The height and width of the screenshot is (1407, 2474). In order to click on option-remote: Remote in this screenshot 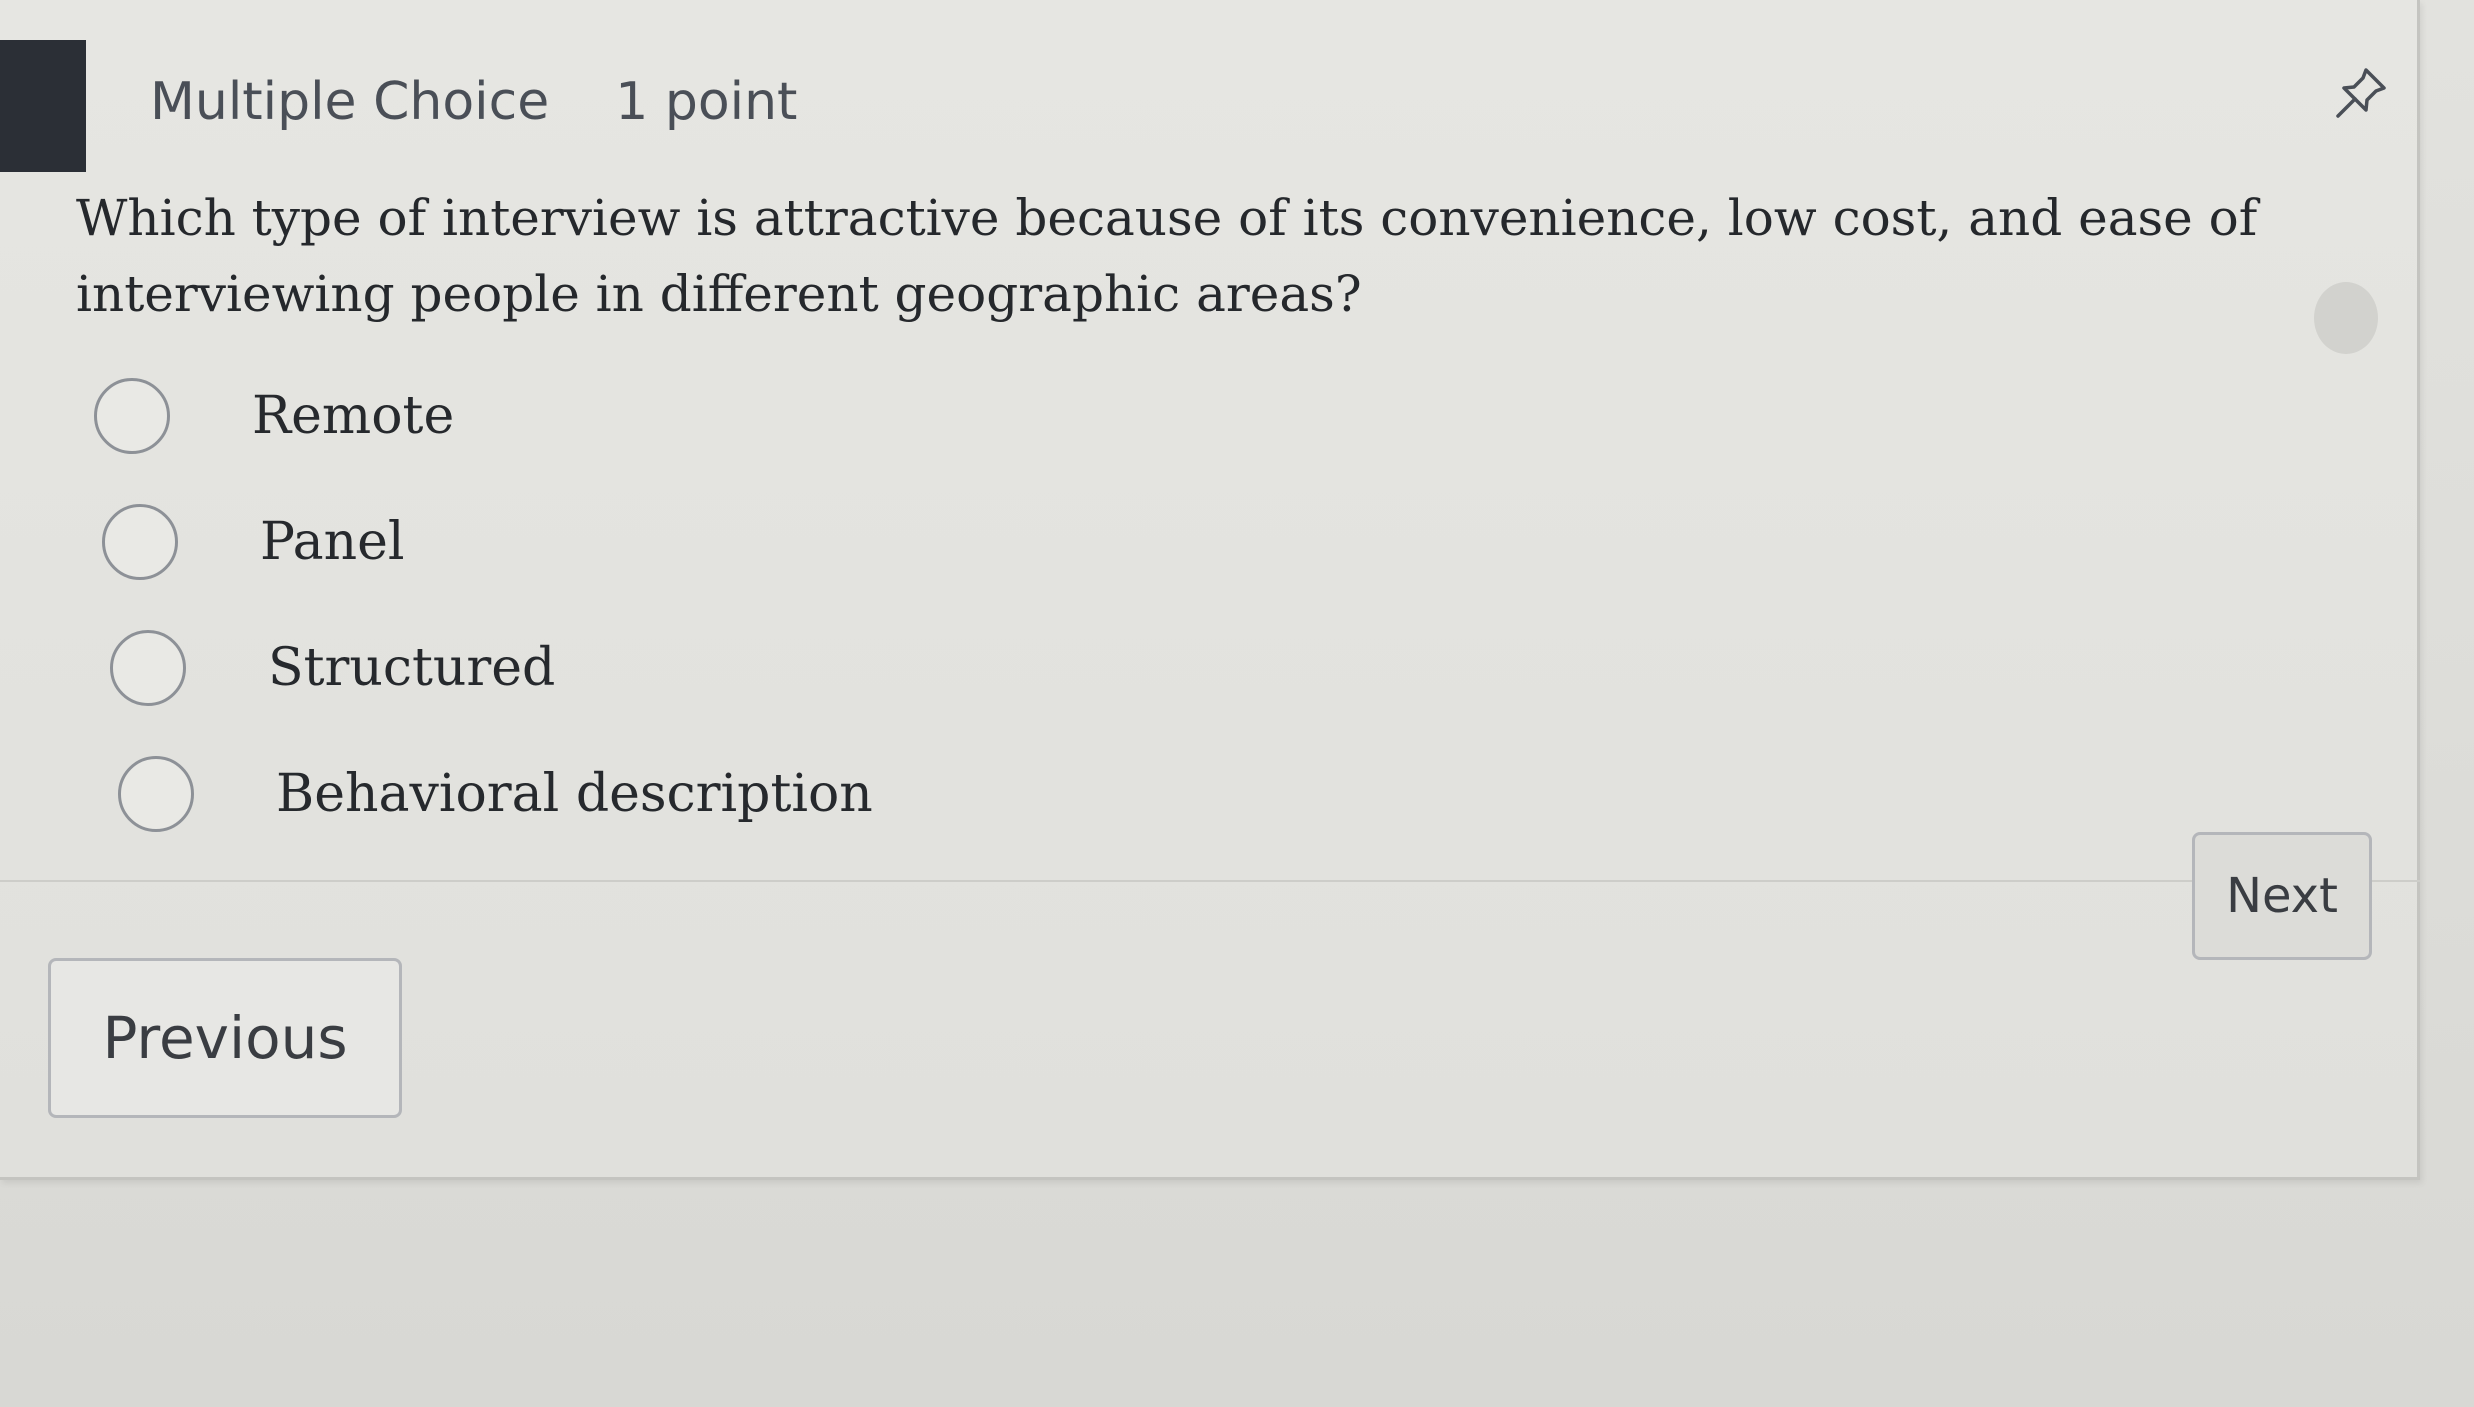, I will do `click(274, 416)`.